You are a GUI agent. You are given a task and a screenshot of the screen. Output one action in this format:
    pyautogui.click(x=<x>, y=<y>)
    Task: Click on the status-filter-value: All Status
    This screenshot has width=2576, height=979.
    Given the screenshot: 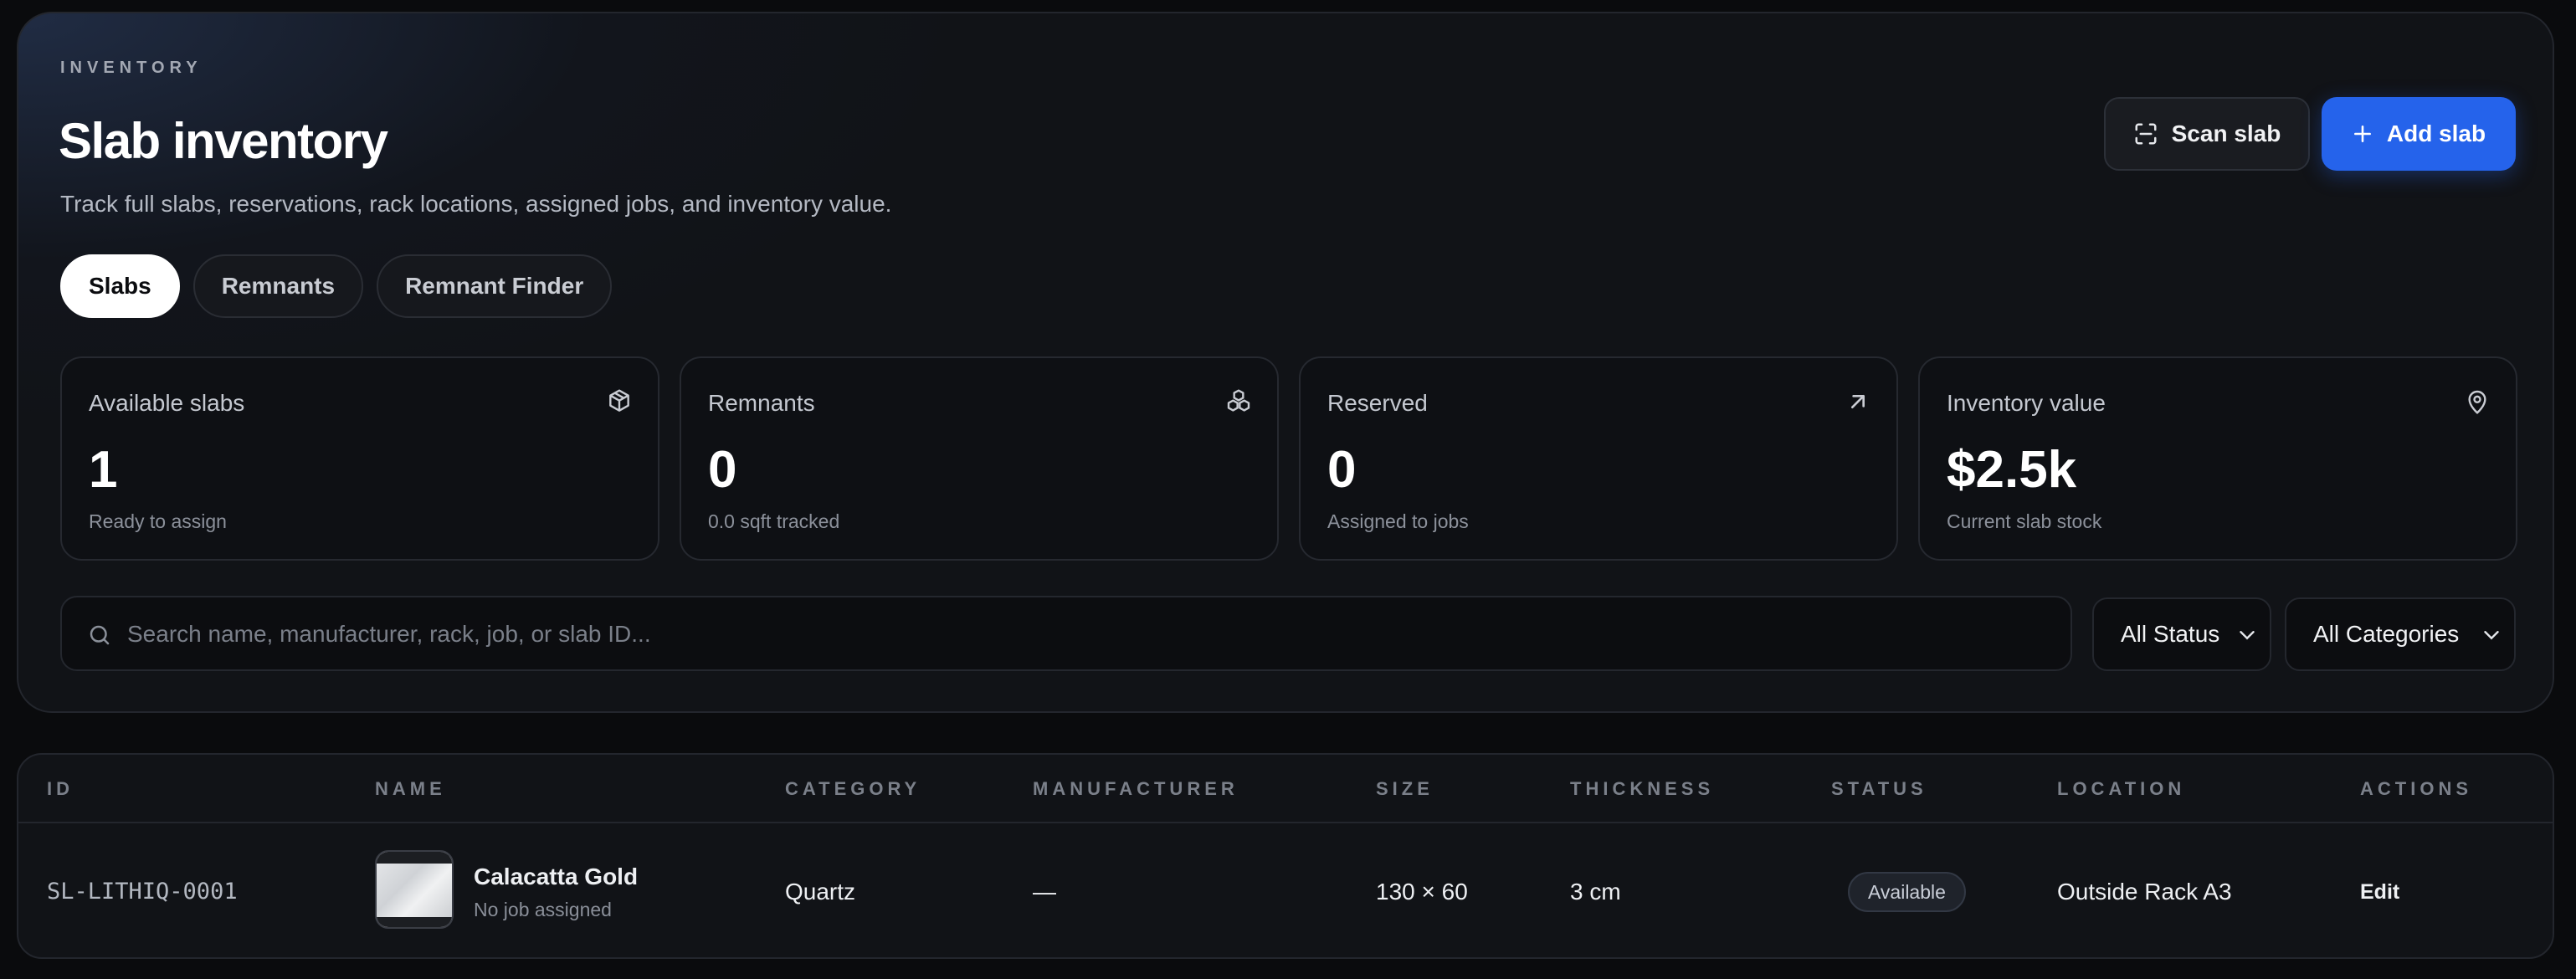 What is the action you would take?
    pyautogui.click(x=2170, y=634)
    